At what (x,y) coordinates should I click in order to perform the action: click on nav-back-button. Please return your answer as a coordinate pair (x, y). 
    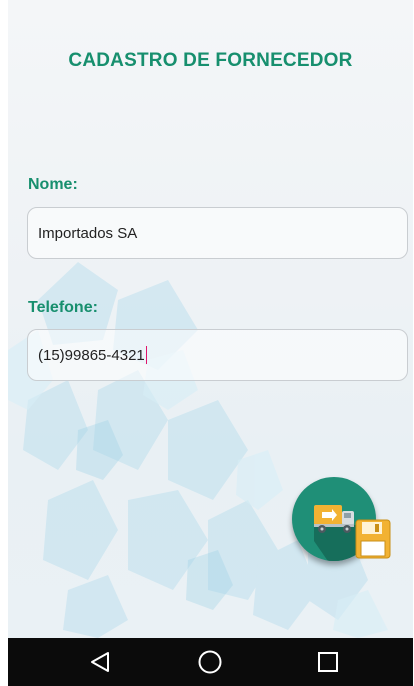
    Looking at the image, I should click on (100, 662).